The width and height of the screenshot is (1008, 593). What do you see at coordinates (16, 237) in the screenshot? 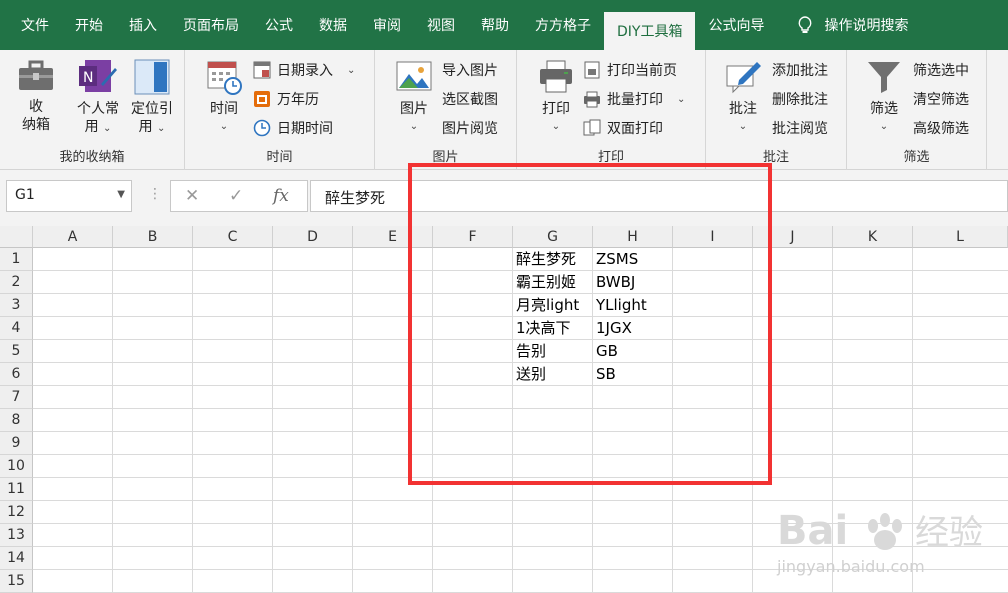
I see `select-all-corner` at bounding box center [16, 237].